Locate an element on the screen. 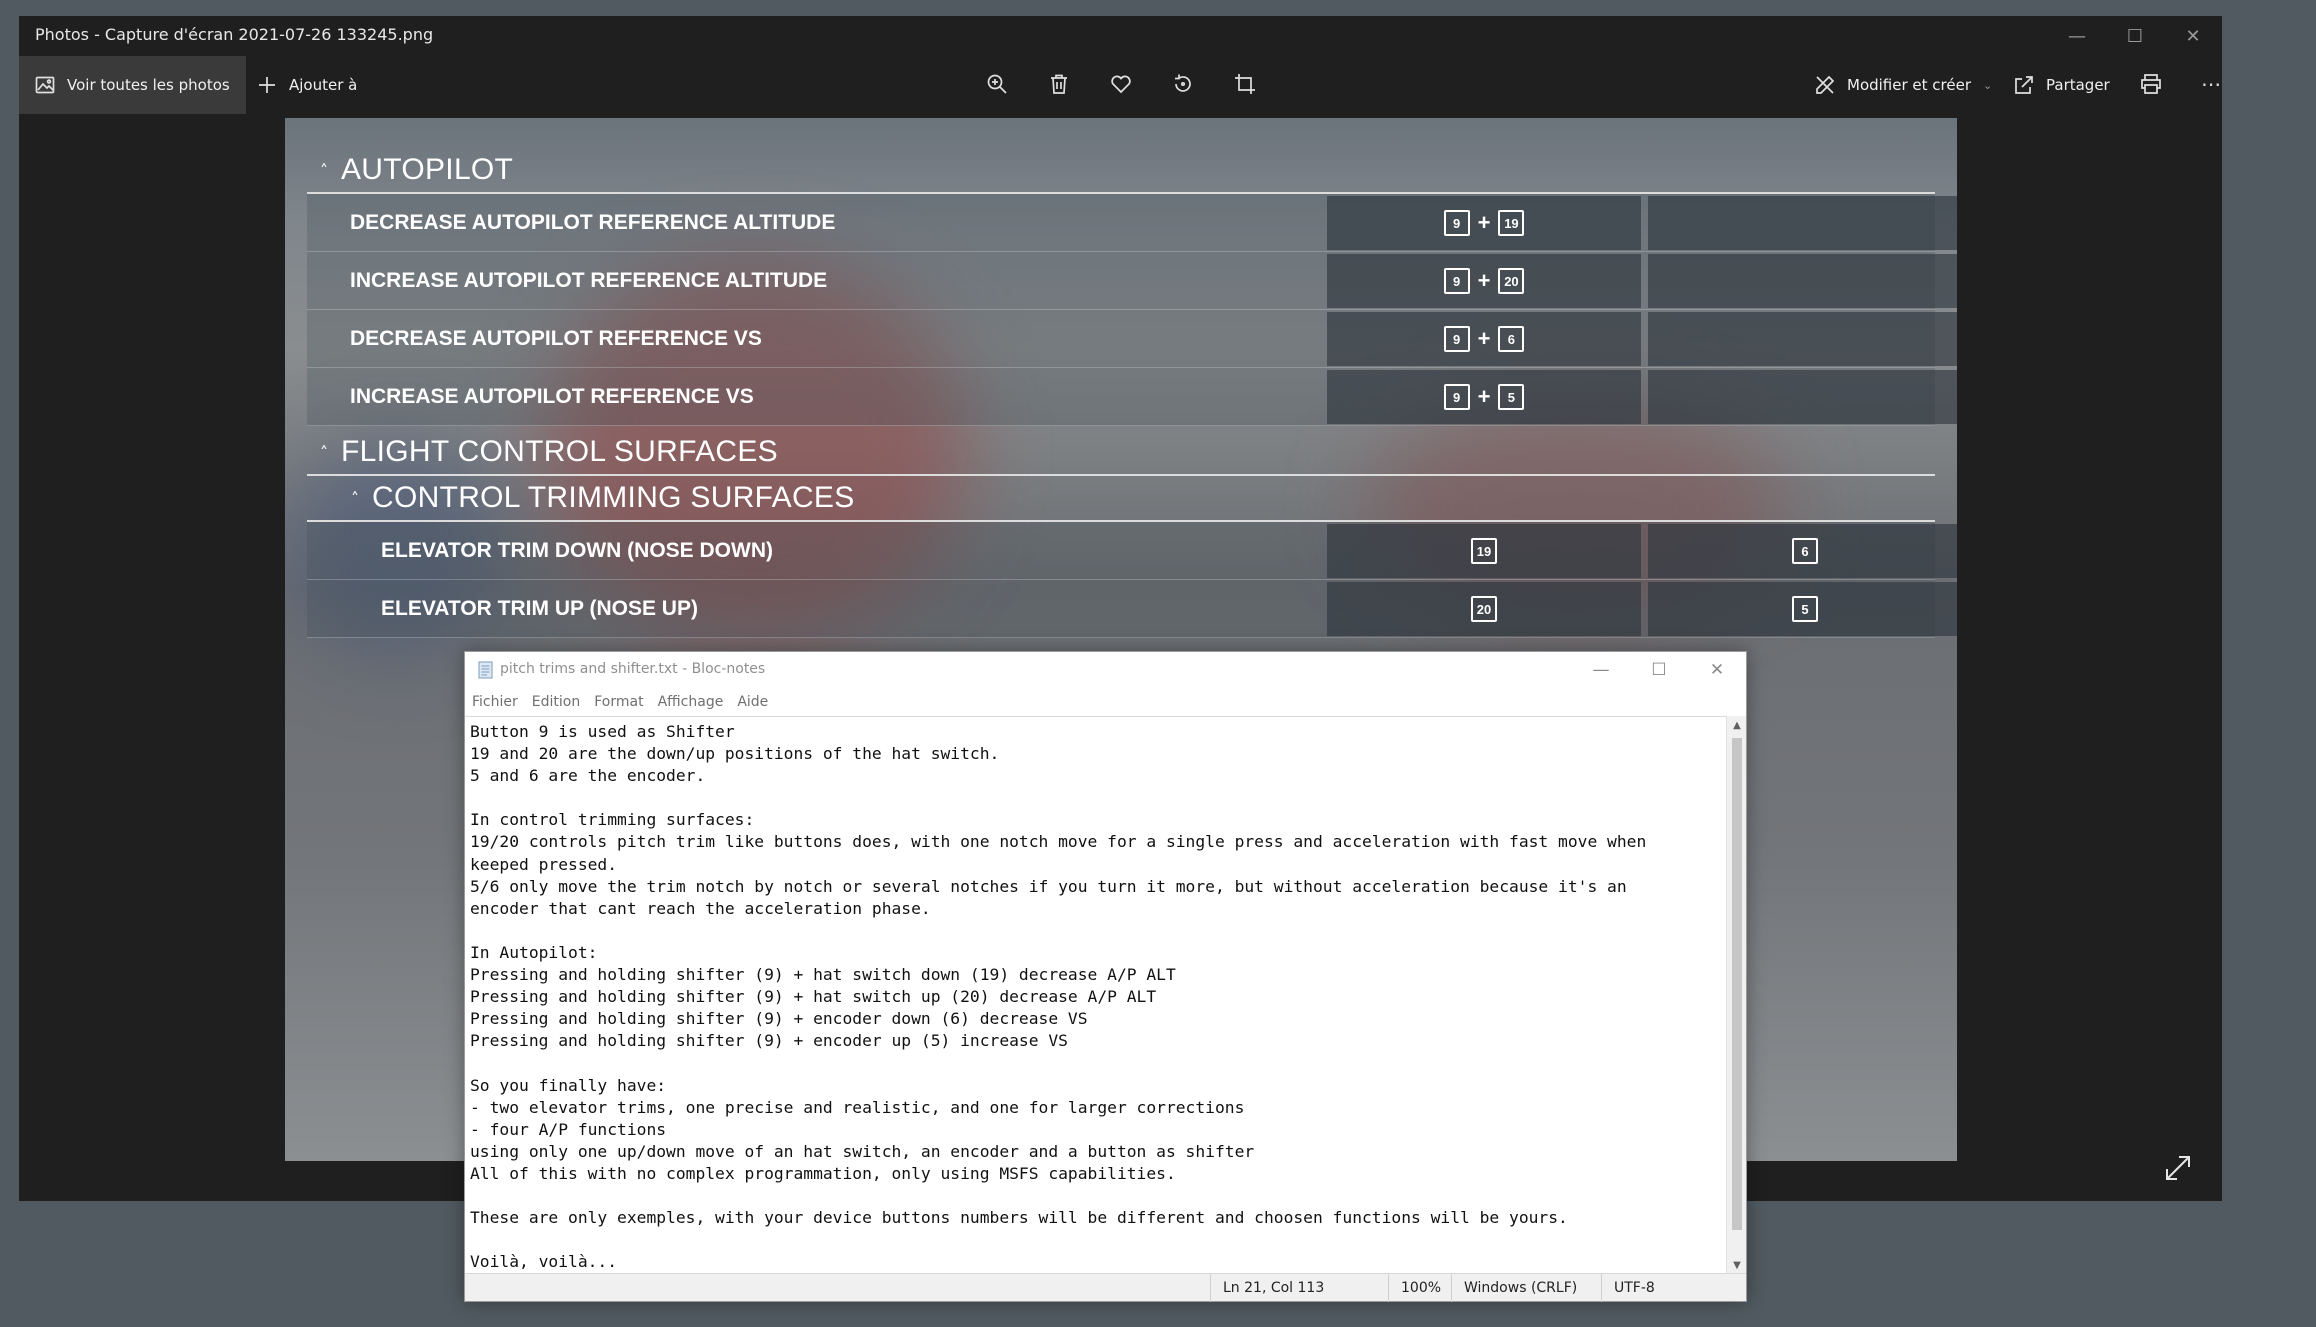  menu-file: Fichier is located at coordinates (495, 702).